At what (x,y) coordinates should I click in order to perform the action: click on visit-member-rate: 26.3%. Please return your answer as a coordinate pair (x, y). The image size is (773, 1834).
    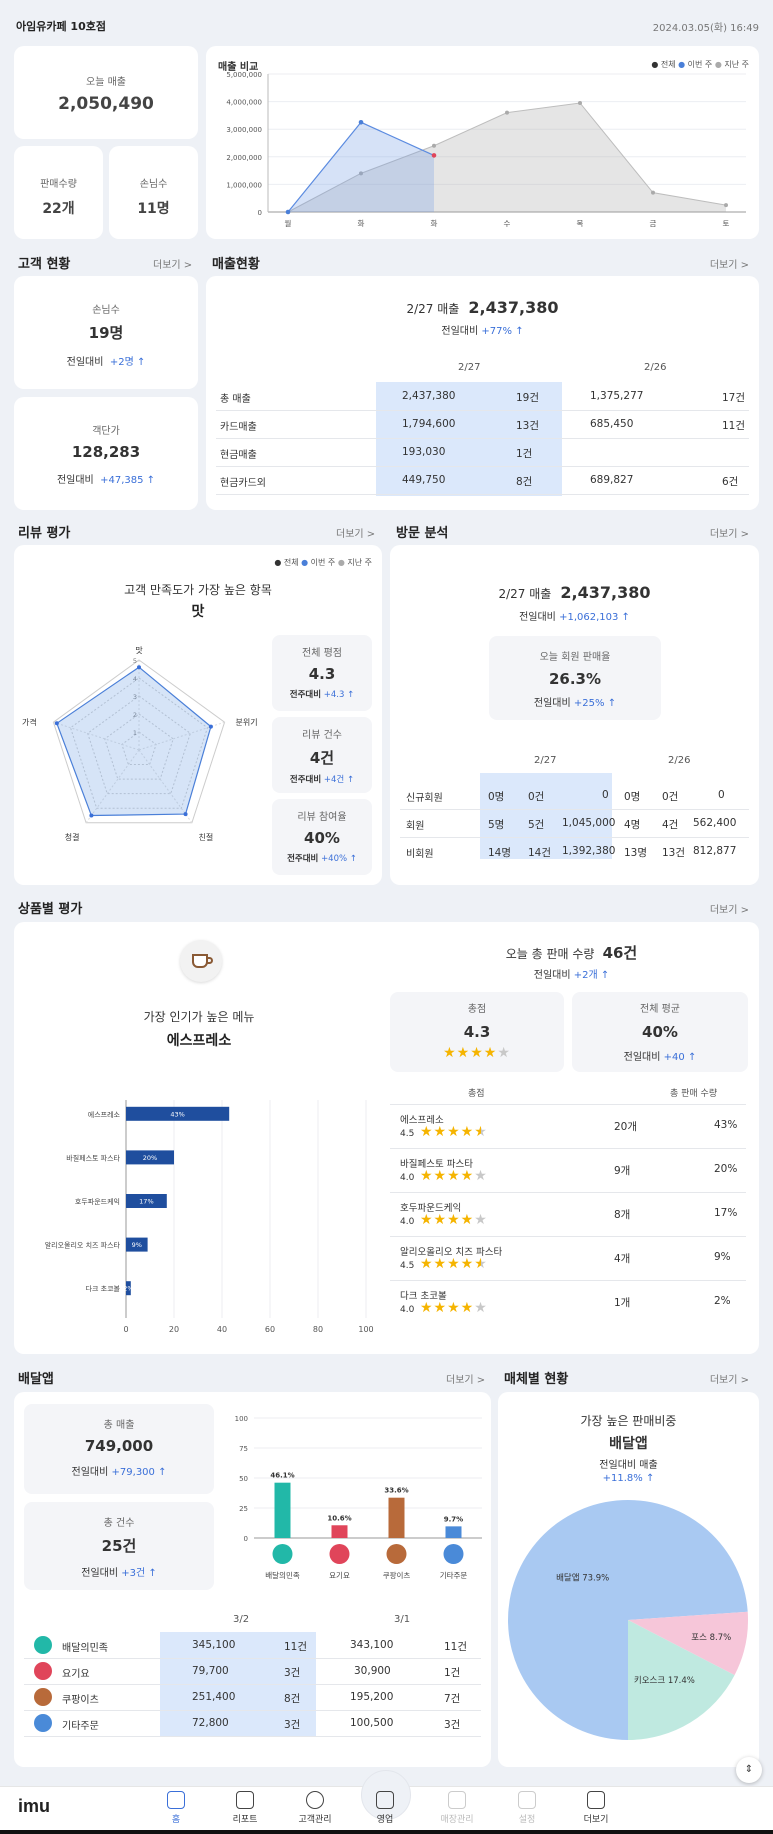
    Looking at the image, I should click on (575, 679).